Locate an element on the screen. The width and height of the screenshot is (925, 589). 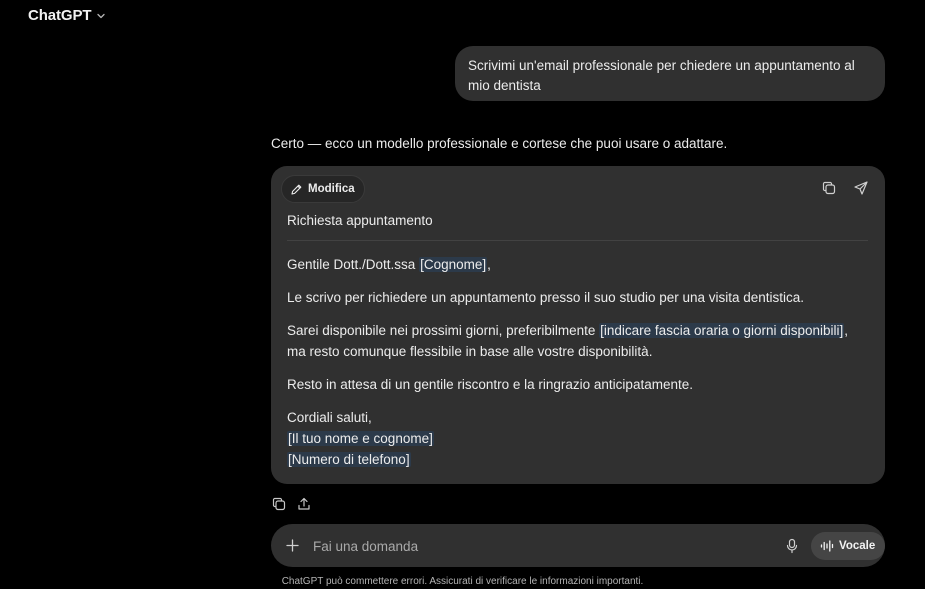
voice-label: Vocale is located at coordinates (857, 546).